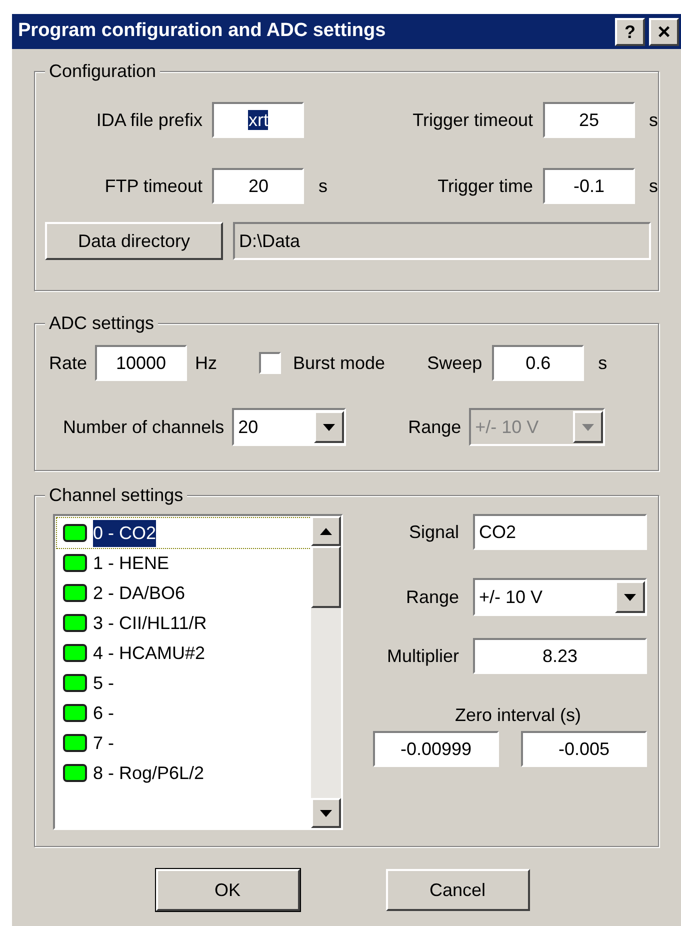 This screenshot has width=681, height=926. Describe the element at coordinates (560, 597) in the screenshot. I see `range-dropdown: +/- 10 V` at that location.